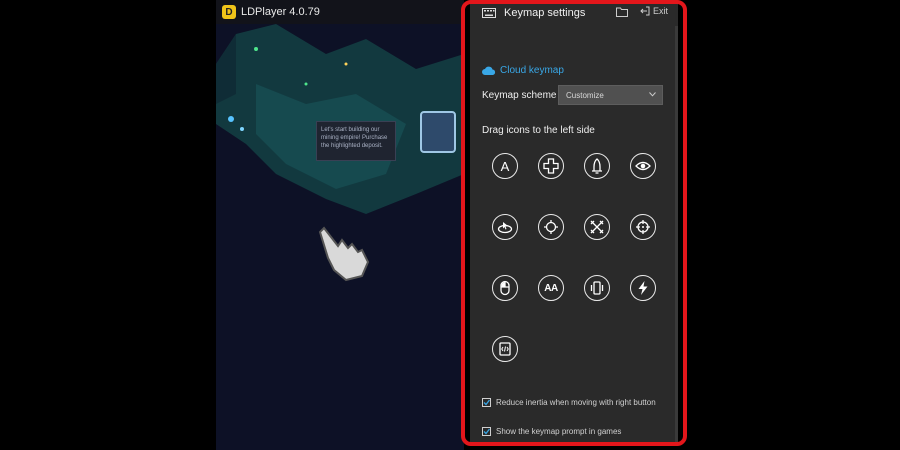  I want to click on drag-icons-label: Drag icons to the left side, so click(538, 130).